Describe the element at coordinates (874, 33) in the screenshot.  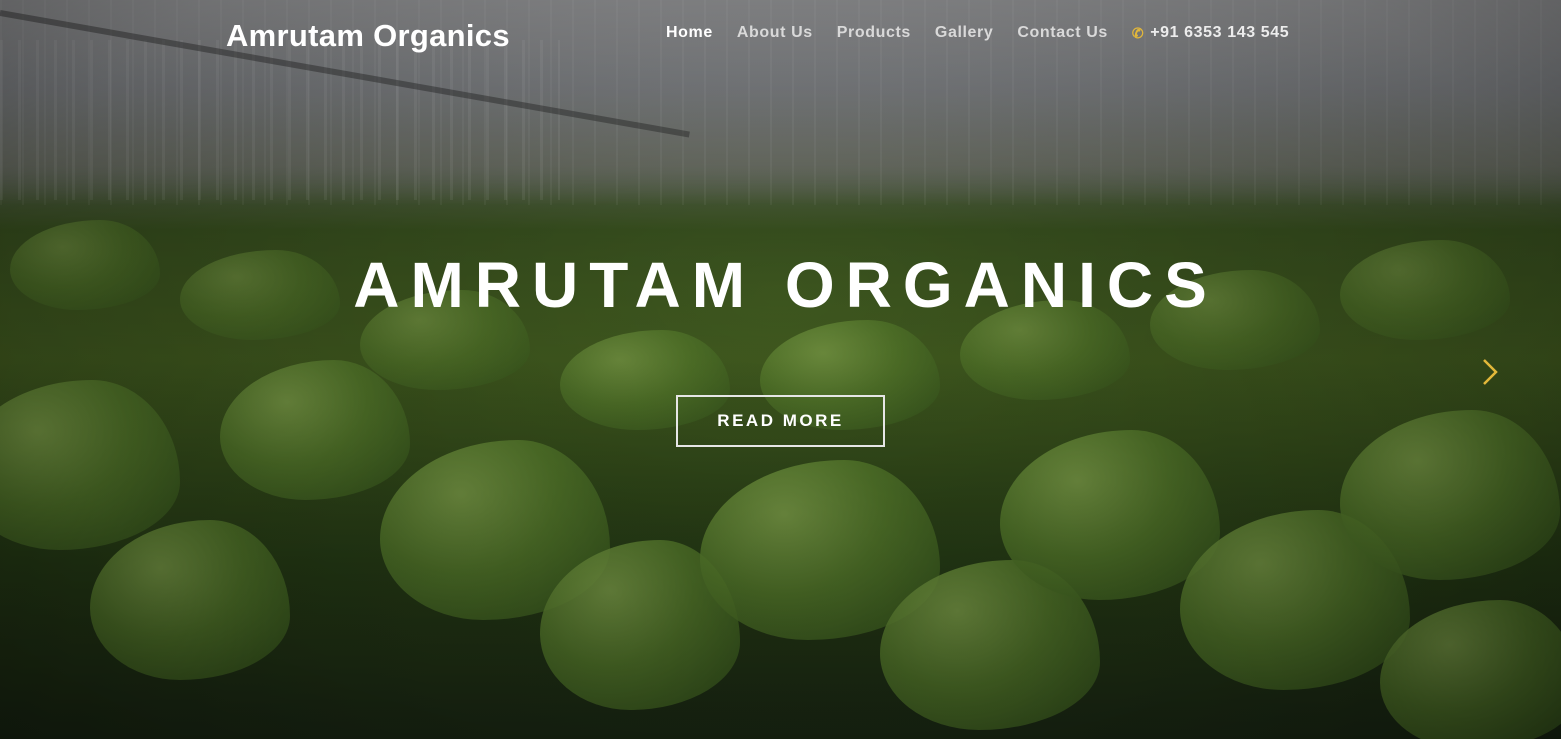
I see `nav-item-products: Products` at that location.